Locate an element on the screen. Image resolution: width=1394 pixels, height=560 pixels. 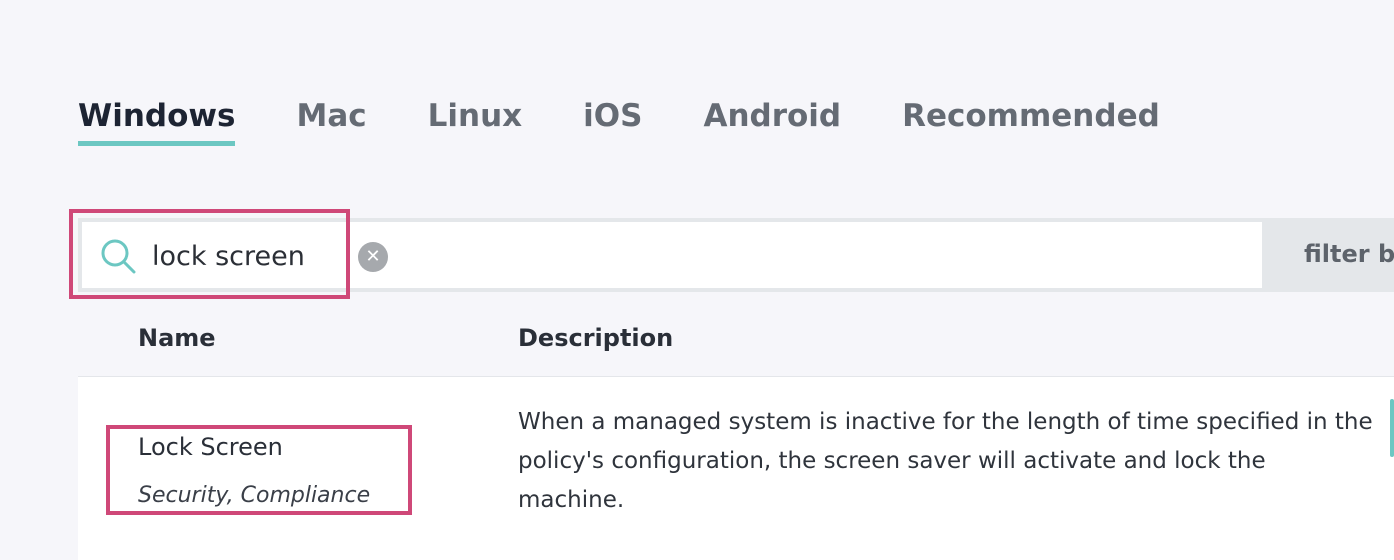
policy-tags: Security, Compliance is located at coordinates (254, 495).